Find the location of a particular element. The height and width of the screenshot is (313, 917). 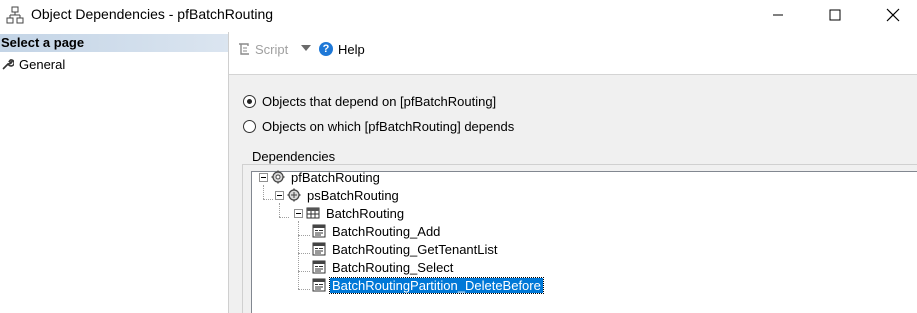

tree-node-label: BatchRouting_Add is located at coordinates (386, 231).